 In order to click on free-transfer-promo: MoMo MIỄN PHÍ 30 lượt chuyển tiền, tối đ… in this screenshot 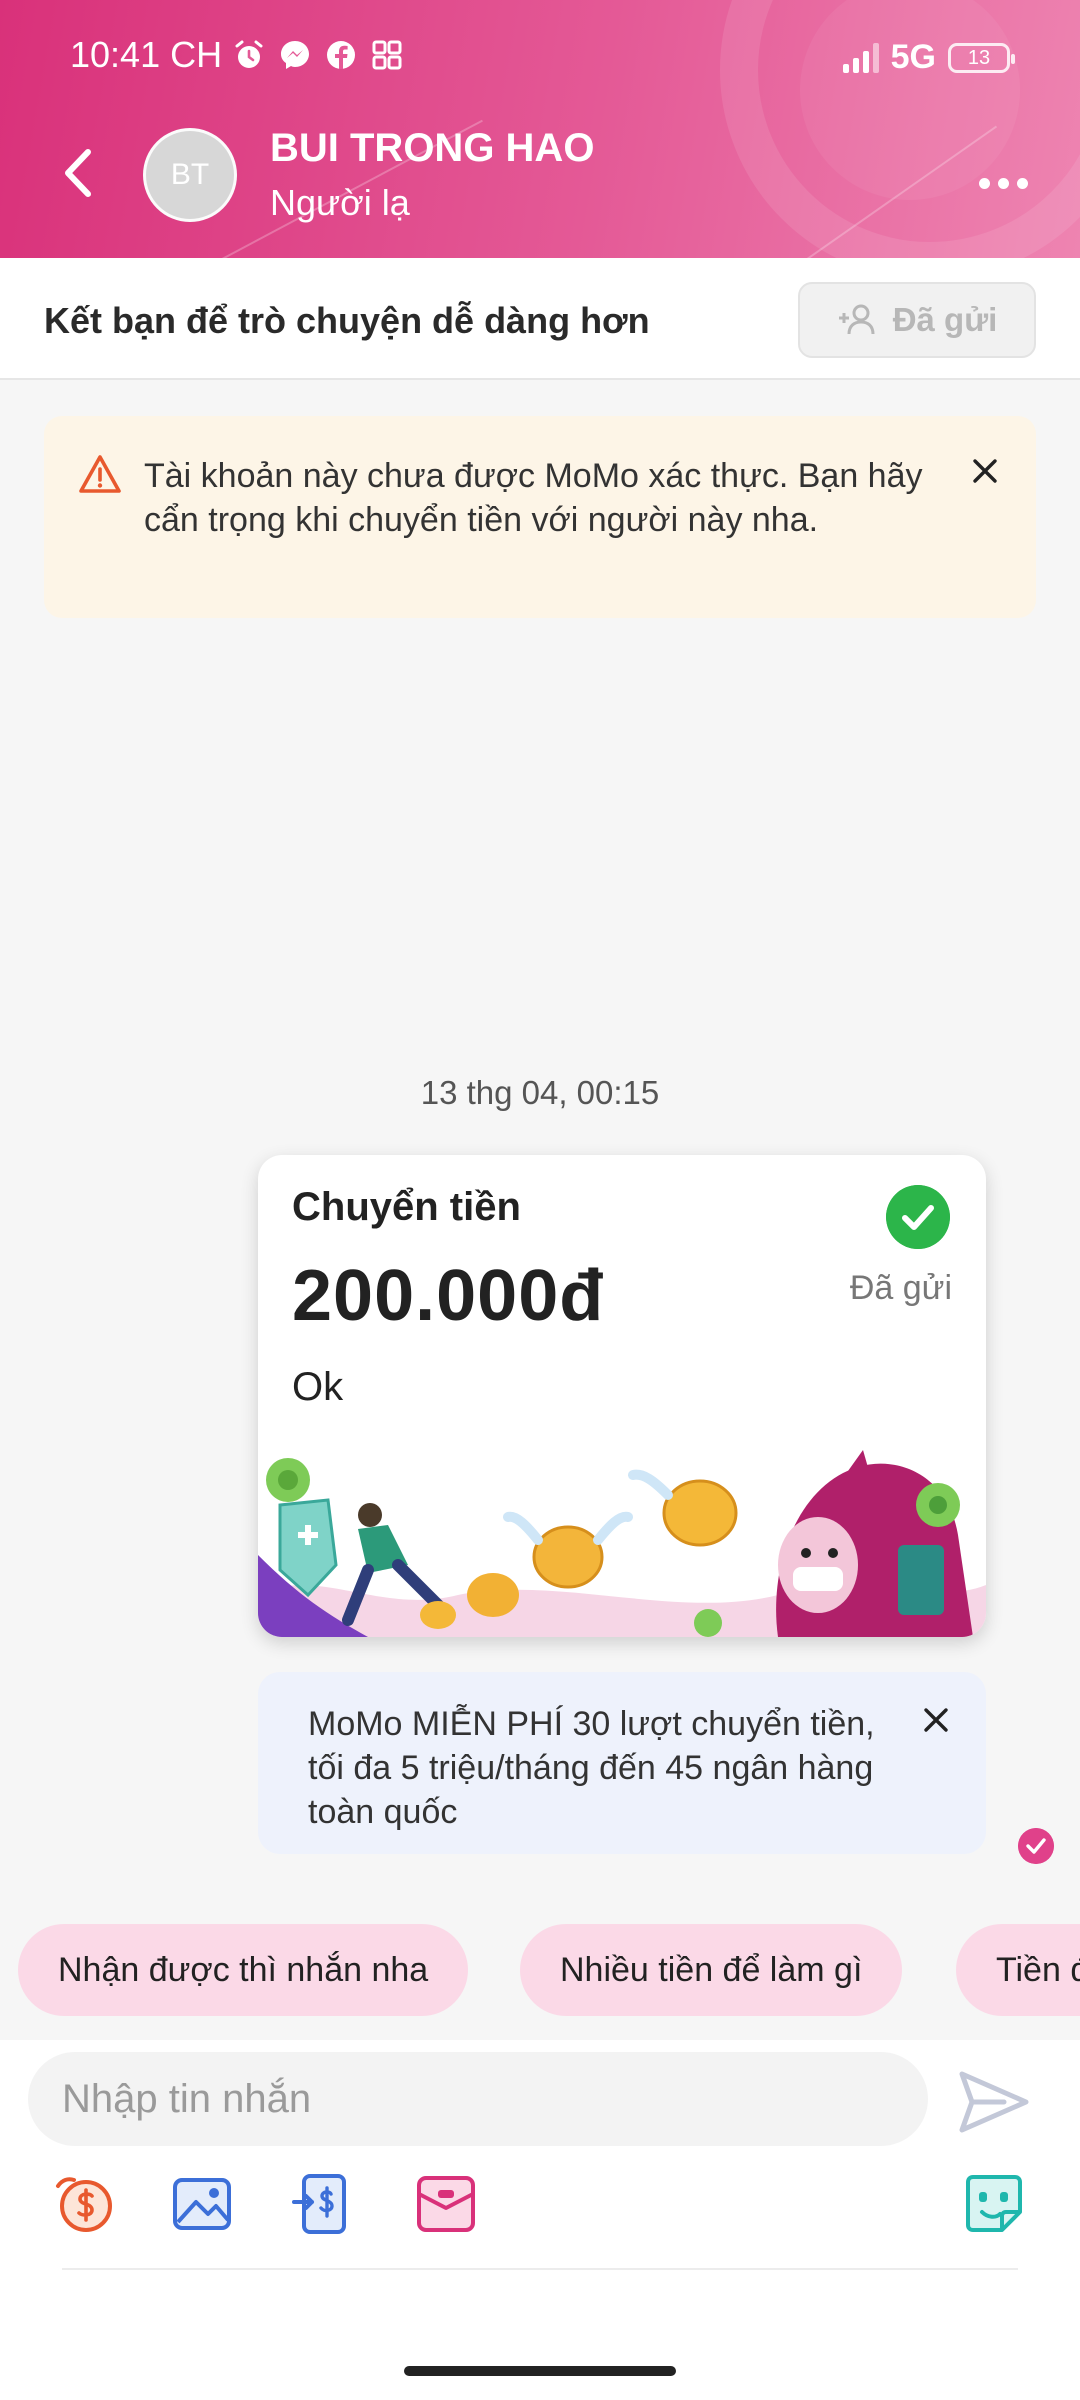, I will do `click(622, 1763)`.